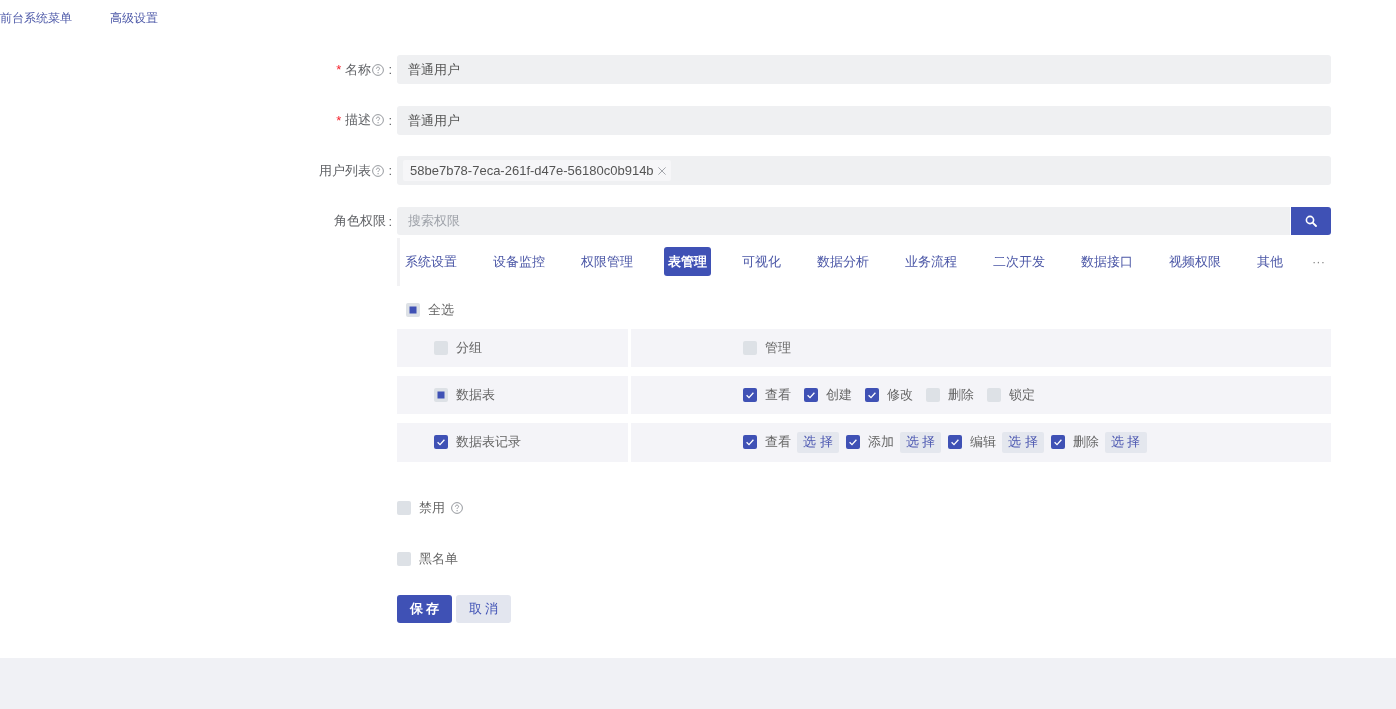 This screenshot has width=1396, height=709. What do you see at coordinates (134, 17) in the screenshot?
I see `nav-tab: 高级设置` at bounding box center [134, 17].